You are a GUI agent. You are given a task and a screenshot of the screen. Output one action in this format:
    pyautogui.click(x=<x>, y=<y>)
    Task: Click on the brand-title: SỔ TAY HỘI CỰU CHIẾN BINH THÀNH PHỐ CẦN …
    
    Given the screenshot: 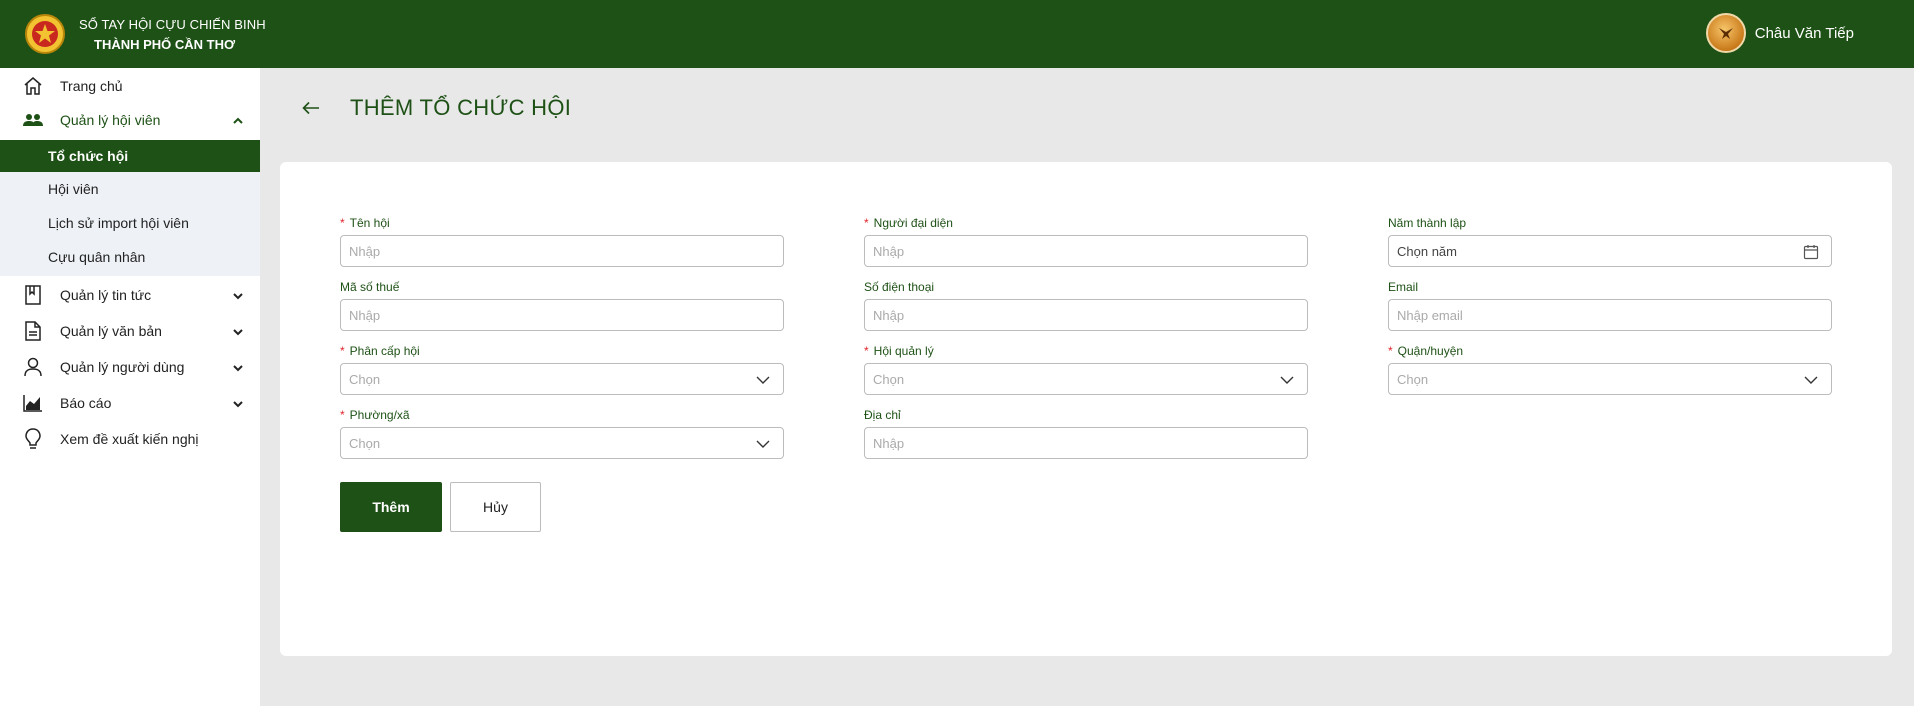 What is the action you would take?
    pyautogui.click(x=172, y=35)
    